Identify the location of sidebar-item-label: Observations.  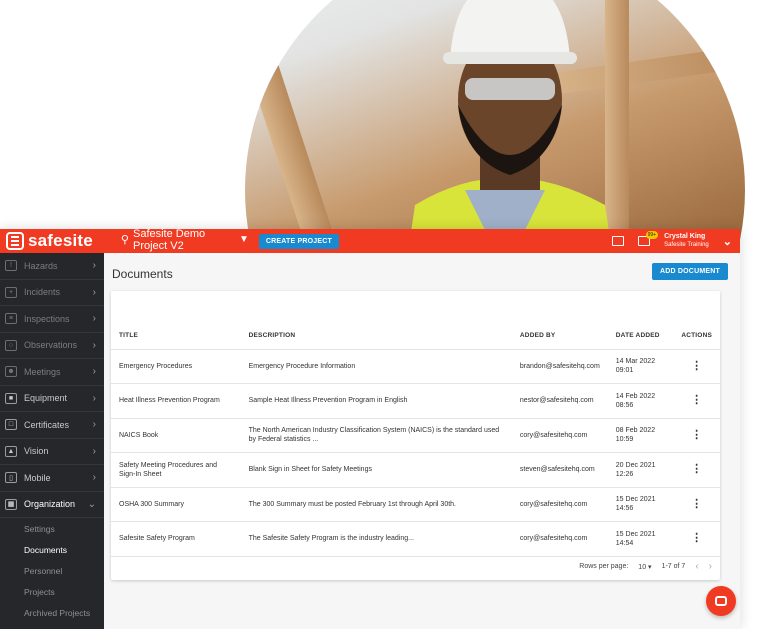
(51, 345).